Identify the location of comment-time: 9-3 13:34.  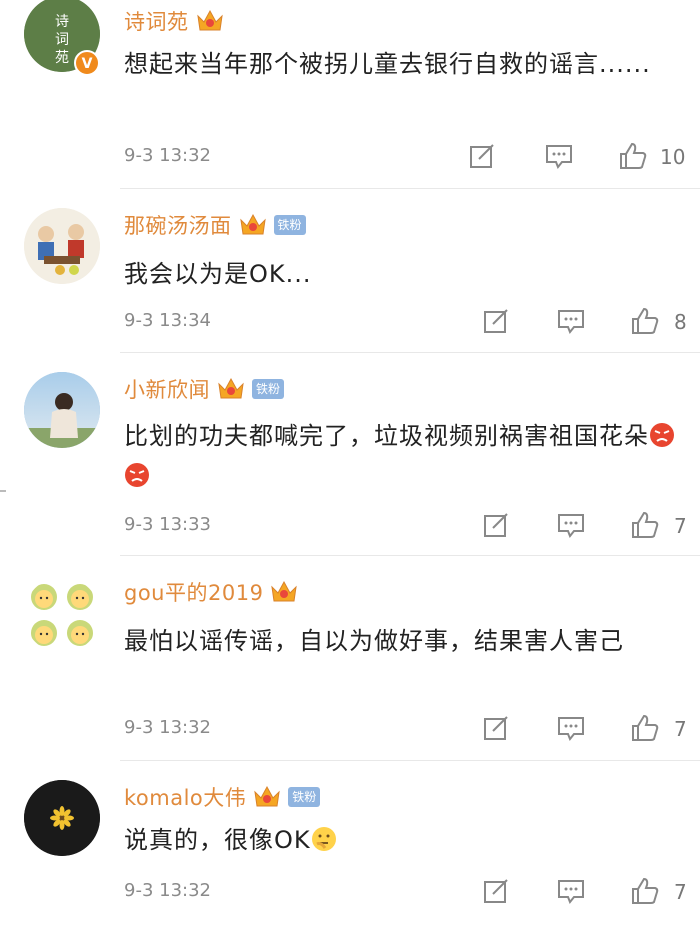
(167, 320).